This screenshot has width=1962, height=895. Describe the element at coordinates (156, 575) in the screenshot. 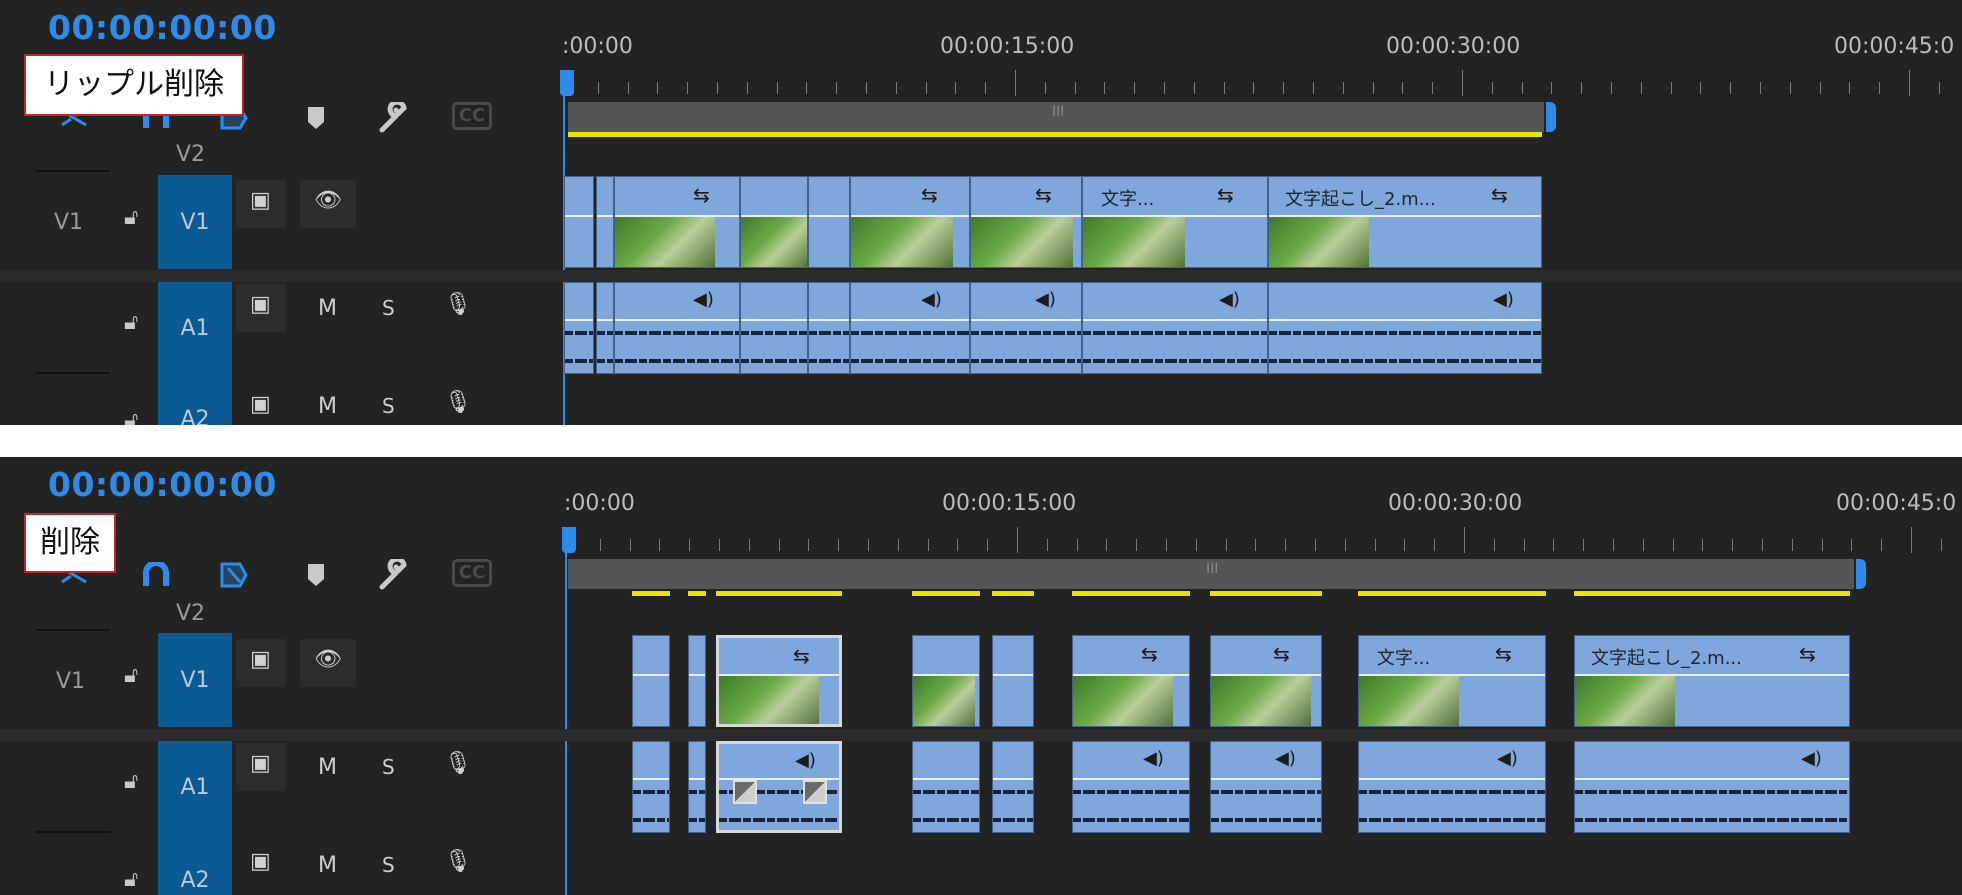

I see `linked-selection-icon` at that location.